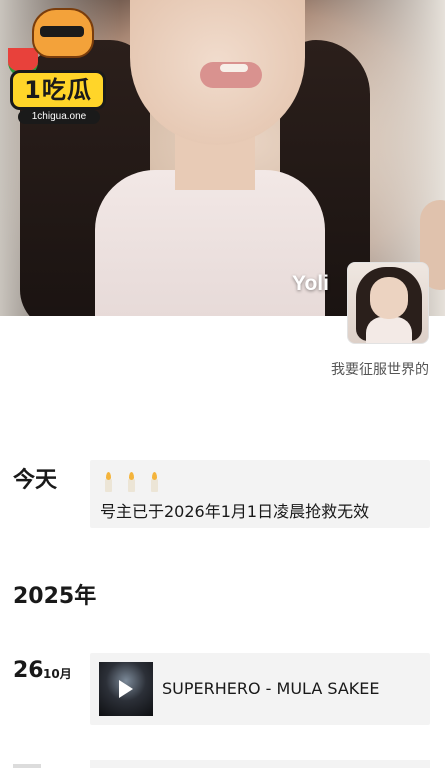 The width and height of the screenshot is (445, 768). I want to click on cover-clothing, so click(210, 243).